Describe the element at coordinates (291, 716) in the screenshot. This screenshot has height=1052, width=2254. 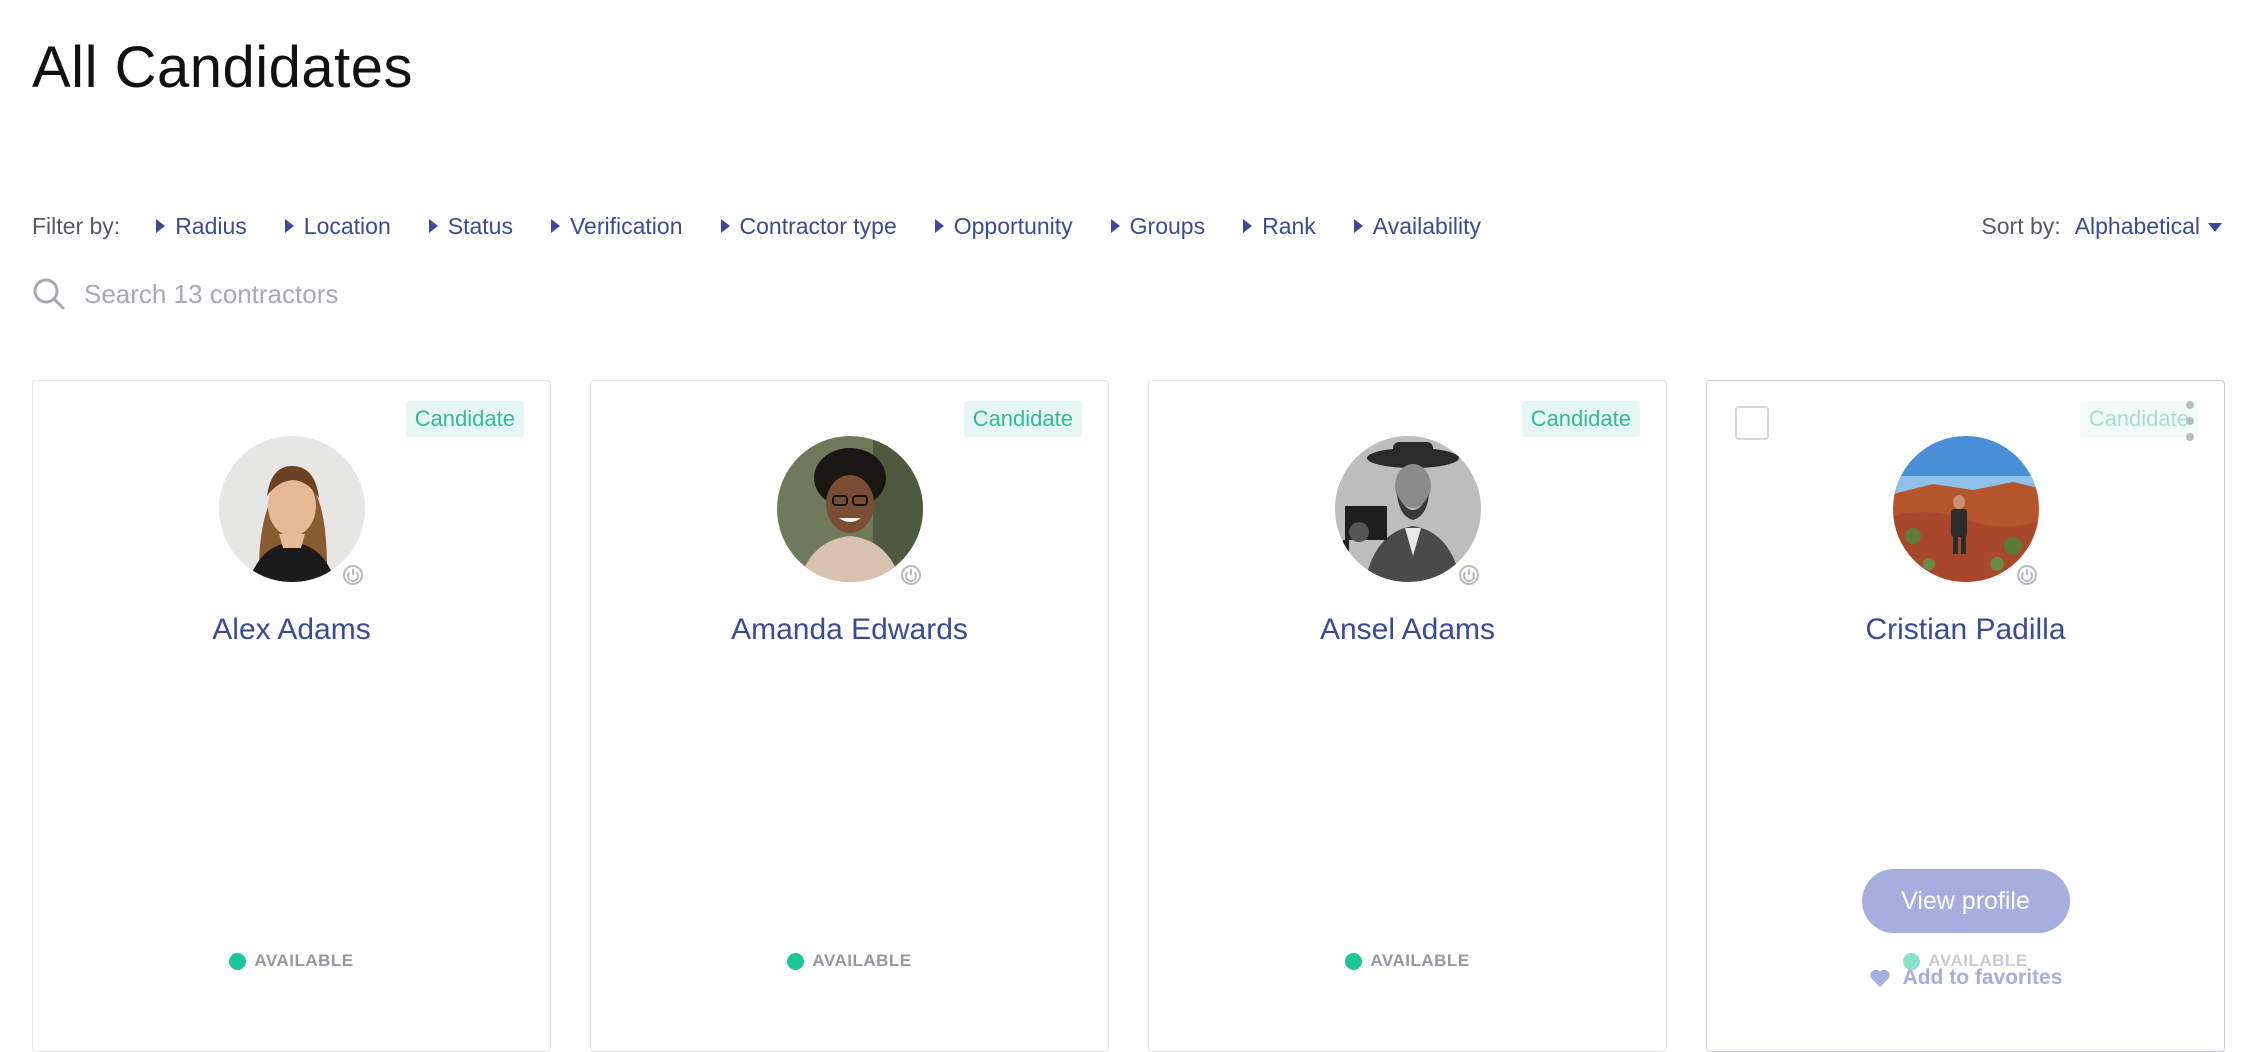
I see `candidate-card: Candidate Alex Adams AVAILABLE` at that location.